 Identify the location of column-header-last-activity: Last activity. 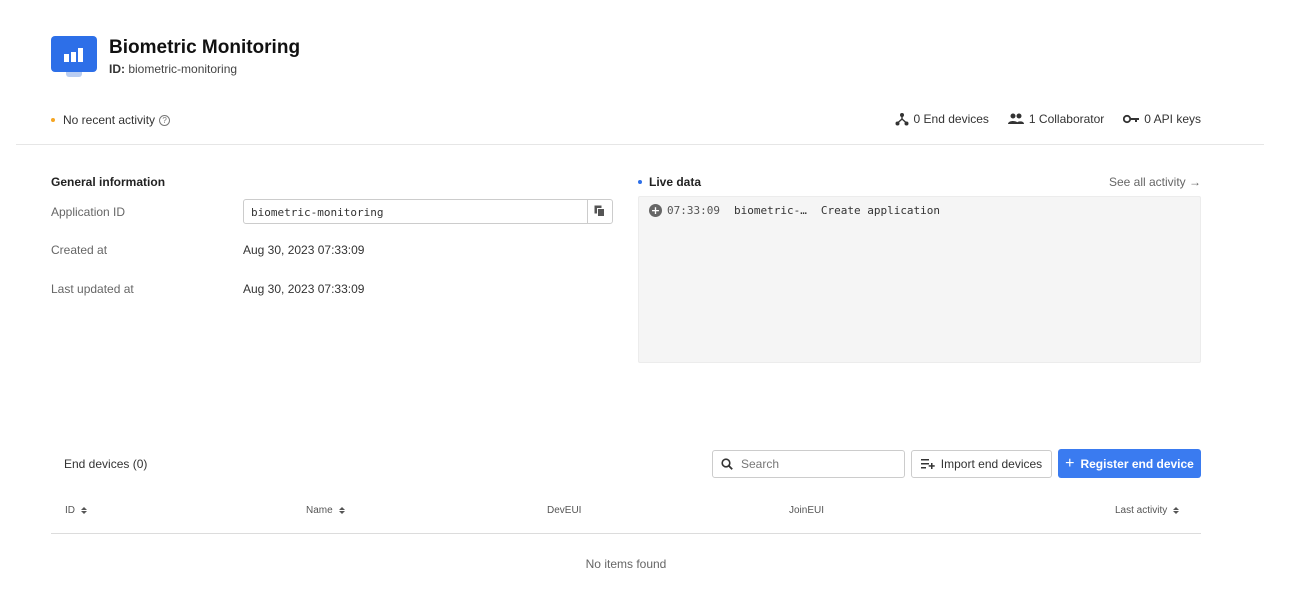
(1147, 510).